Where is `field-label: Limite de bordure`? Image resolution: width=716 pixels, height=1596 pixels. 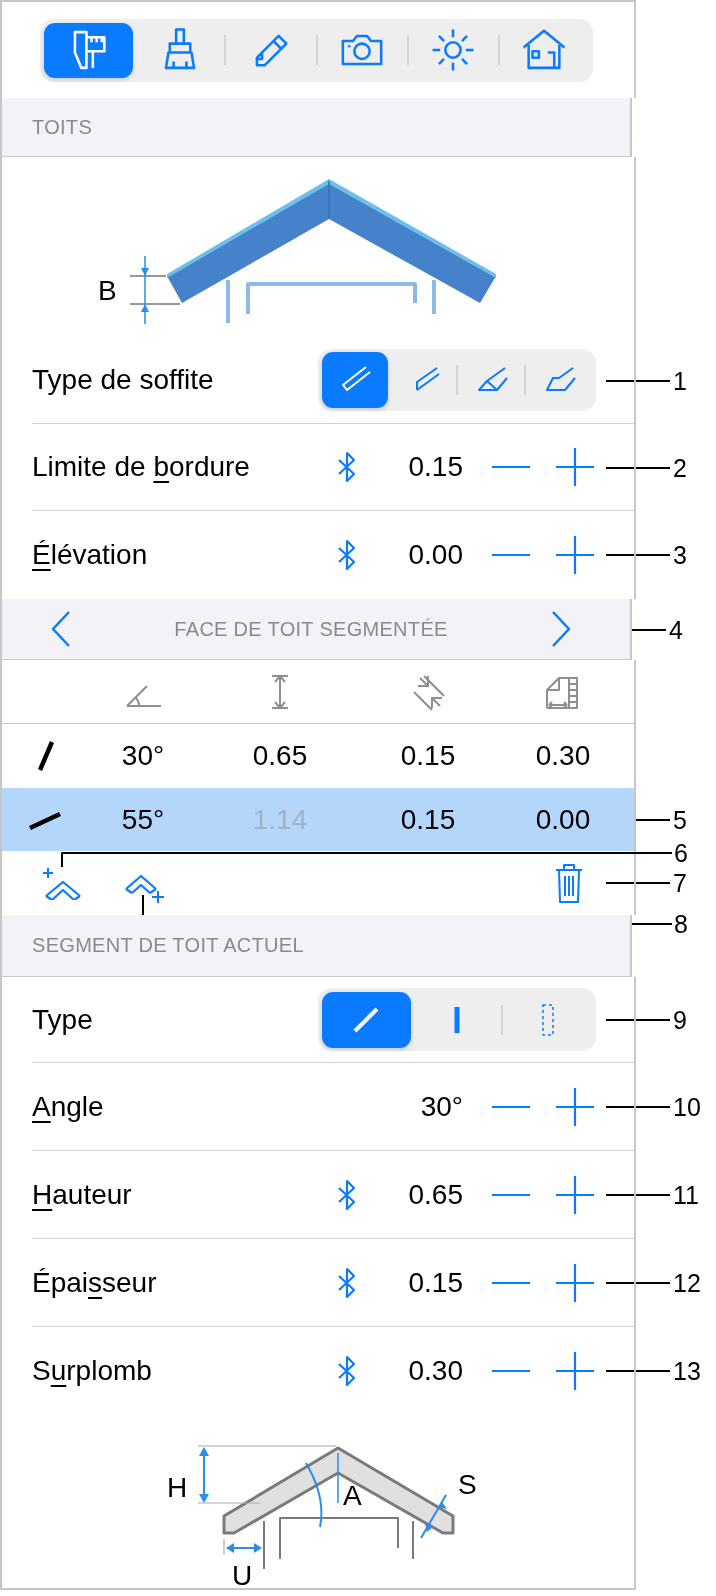
field-label: Limite de bordure is located at coordinates (141, 467).